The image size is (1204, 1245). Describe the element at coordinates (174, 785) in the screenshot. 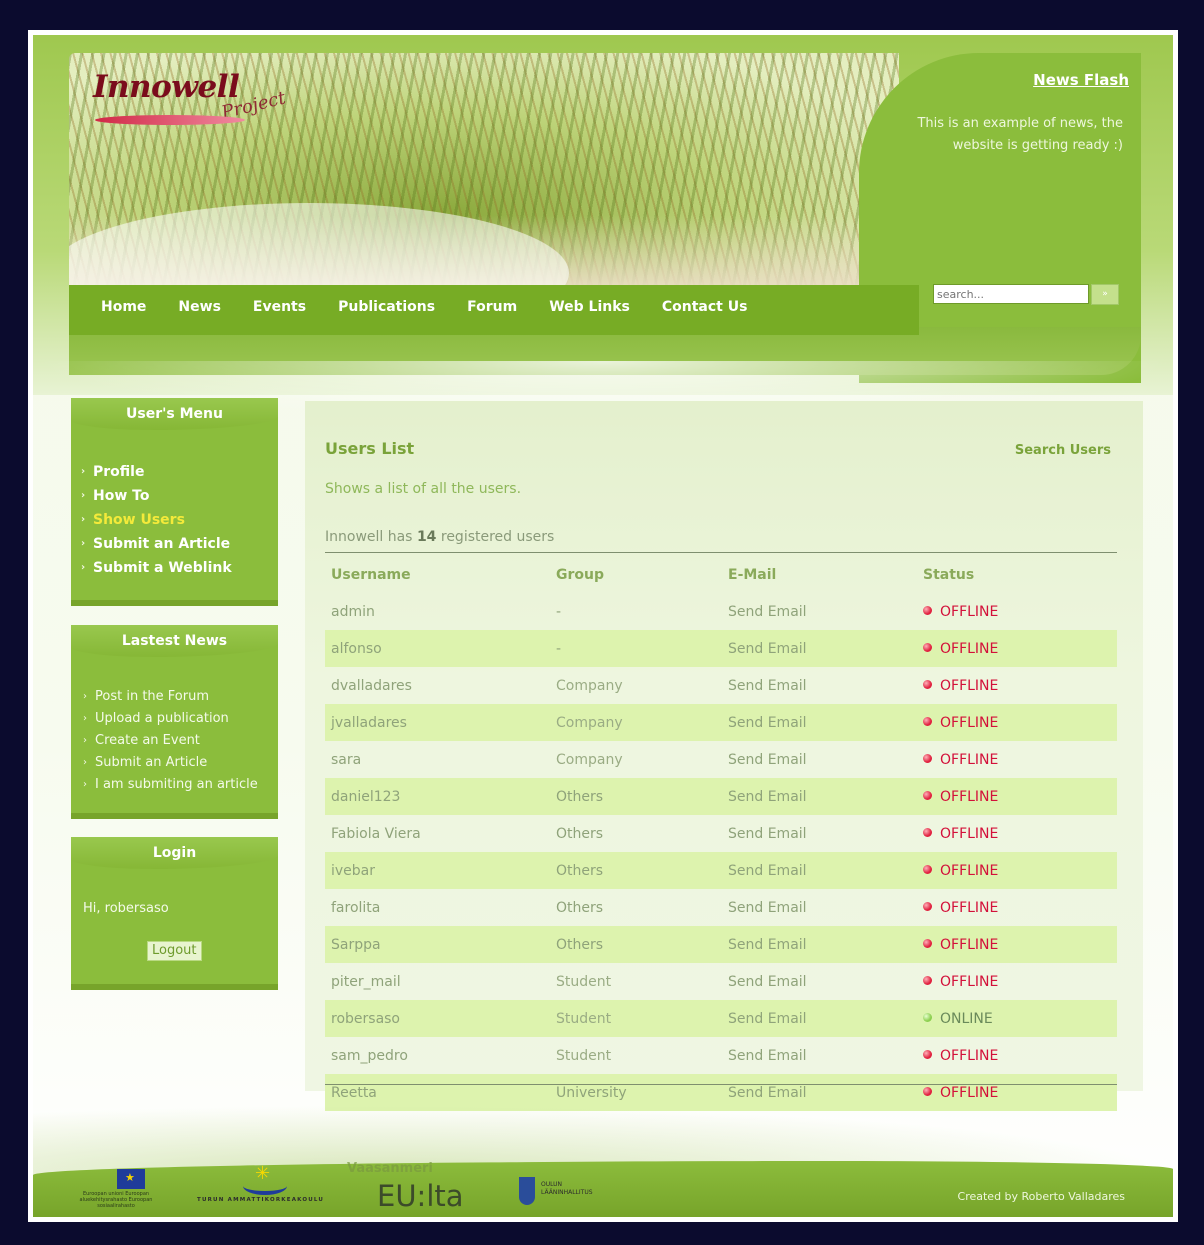

I see `news-item: I am submiting an article` at that location.